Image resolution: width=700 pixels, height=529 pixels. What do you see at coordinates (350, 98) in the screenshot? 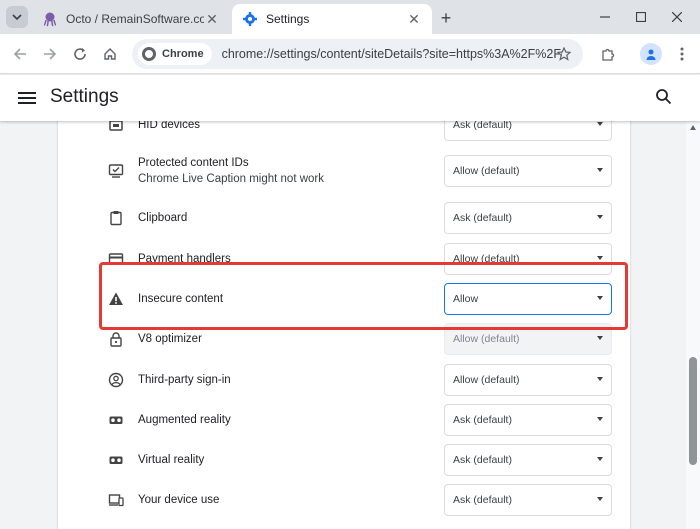
I see `settings-header: Settings` at bounding box center [350, 98].